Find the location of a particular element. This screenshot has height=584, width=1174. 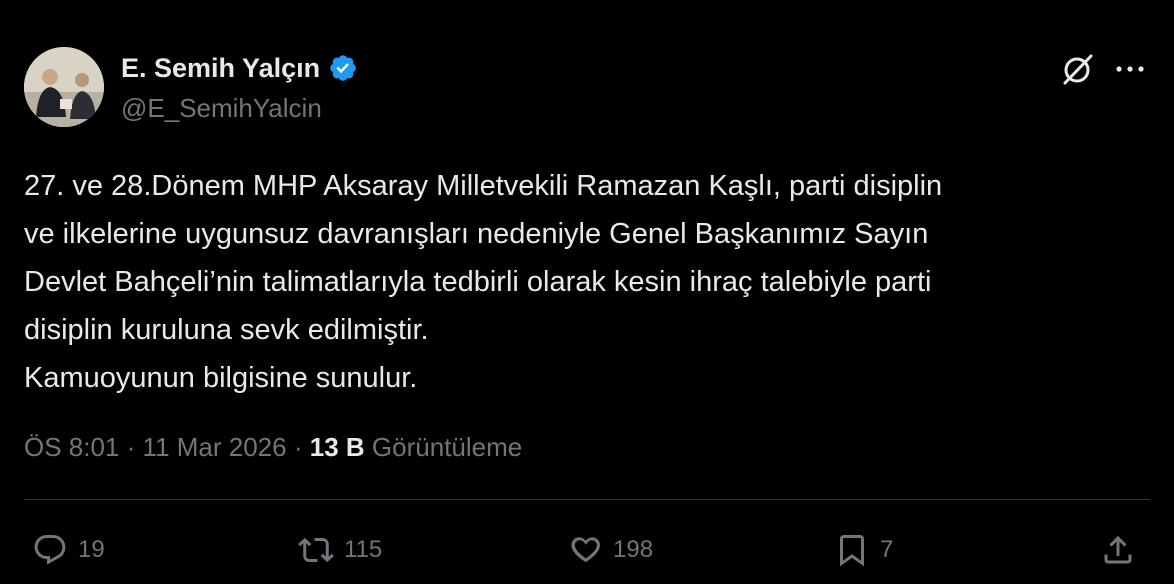

bookmark-button: 7 is located at coordinates (863, 550).